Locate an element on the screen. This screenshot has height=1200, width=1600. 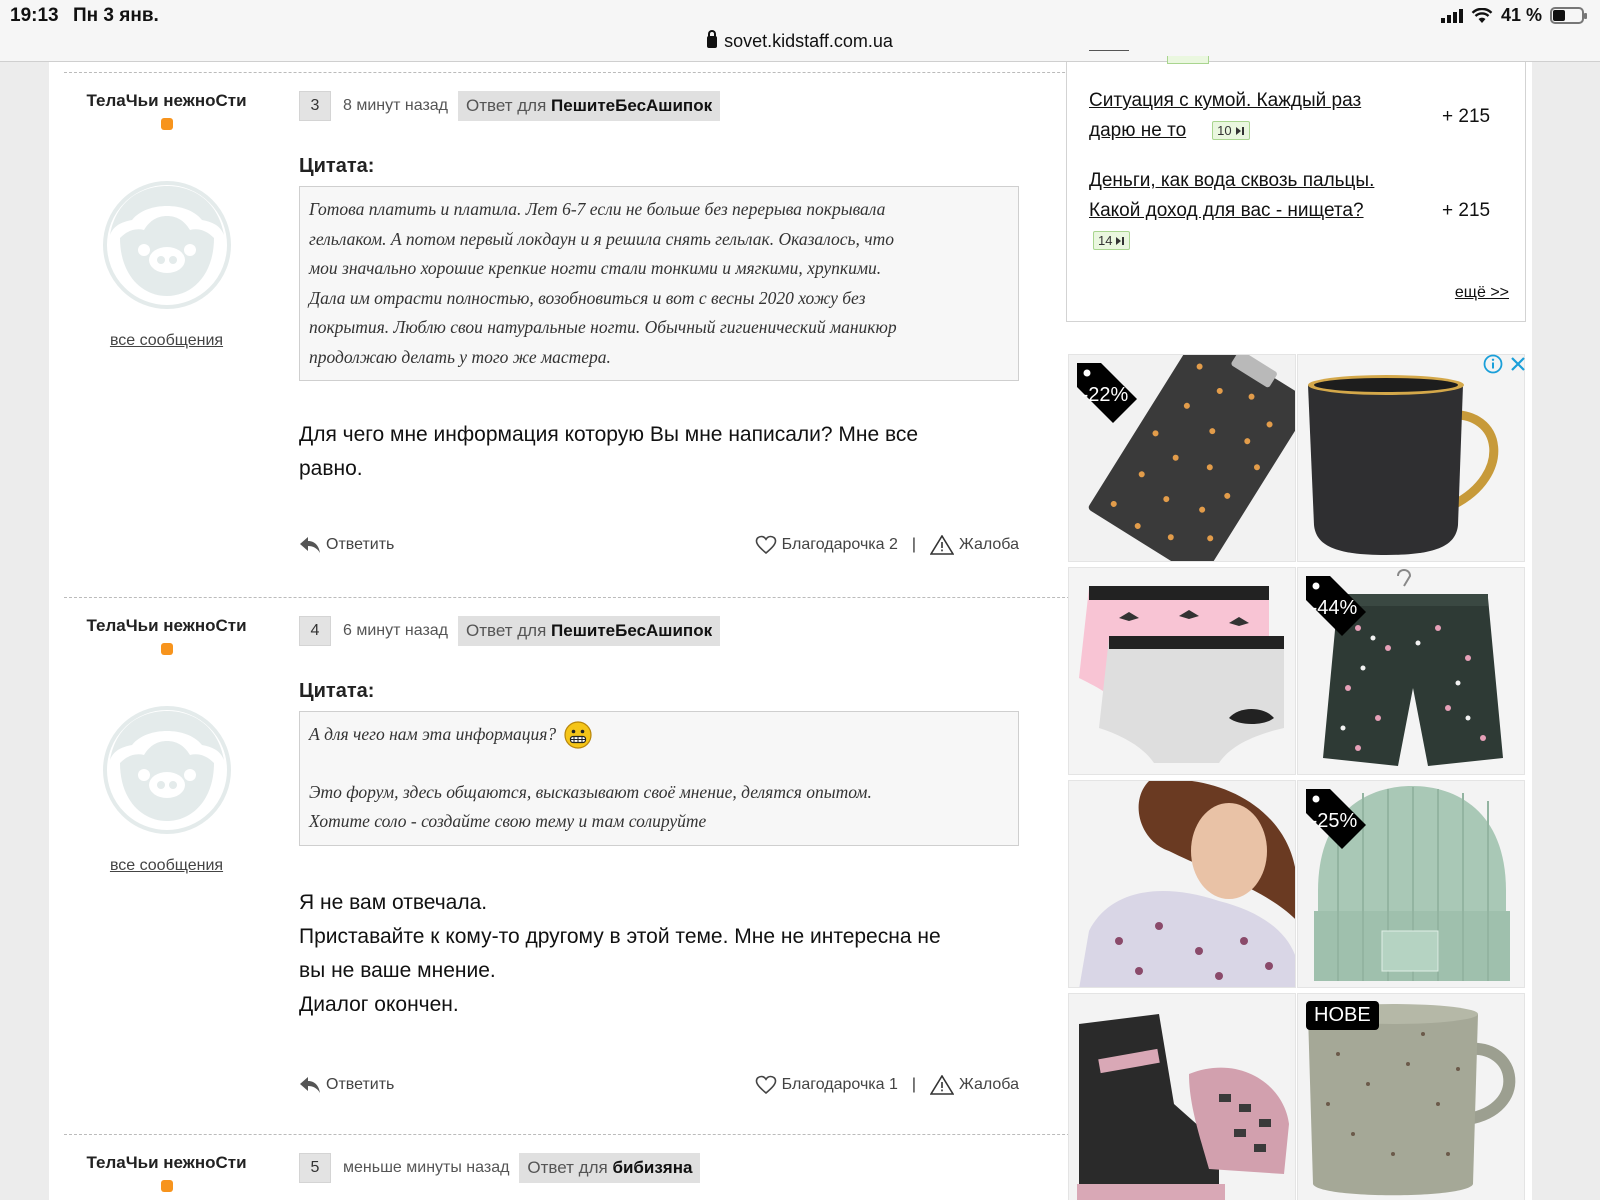
reply-arrow-icon is located at coordinates (310, 545).